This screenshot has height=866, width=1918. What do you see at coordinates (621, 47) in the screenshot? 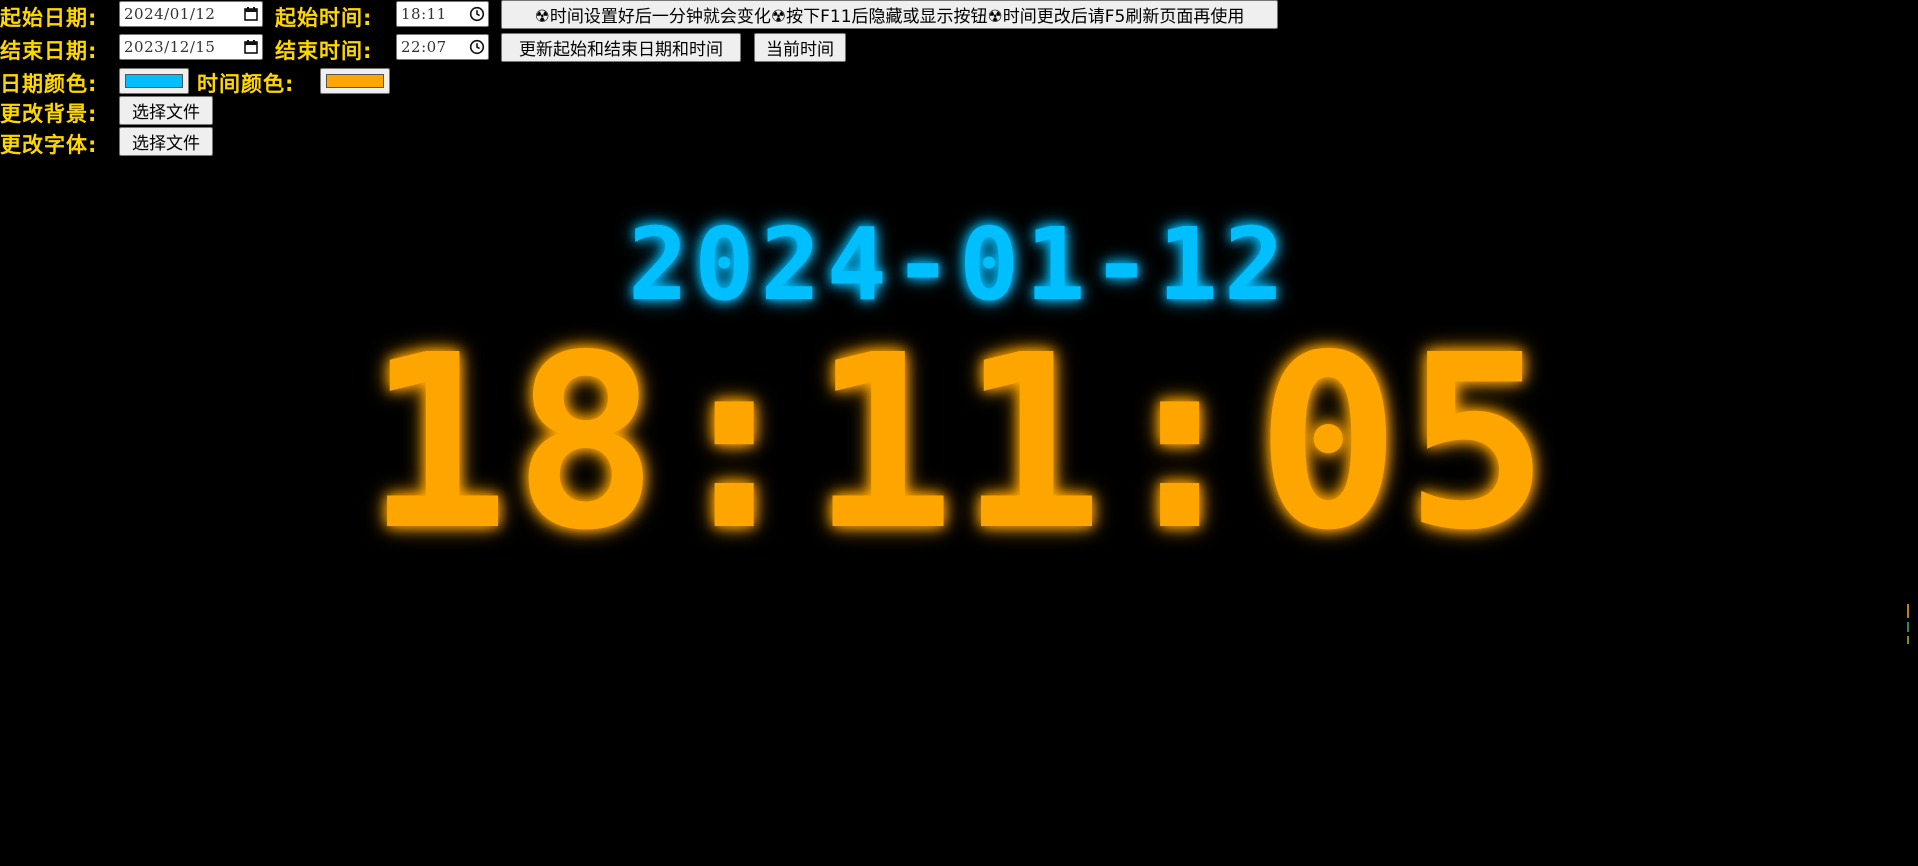
I see `update-datetime-button: 更新起始和结束日期和时间` at bounding box center [621, 47].